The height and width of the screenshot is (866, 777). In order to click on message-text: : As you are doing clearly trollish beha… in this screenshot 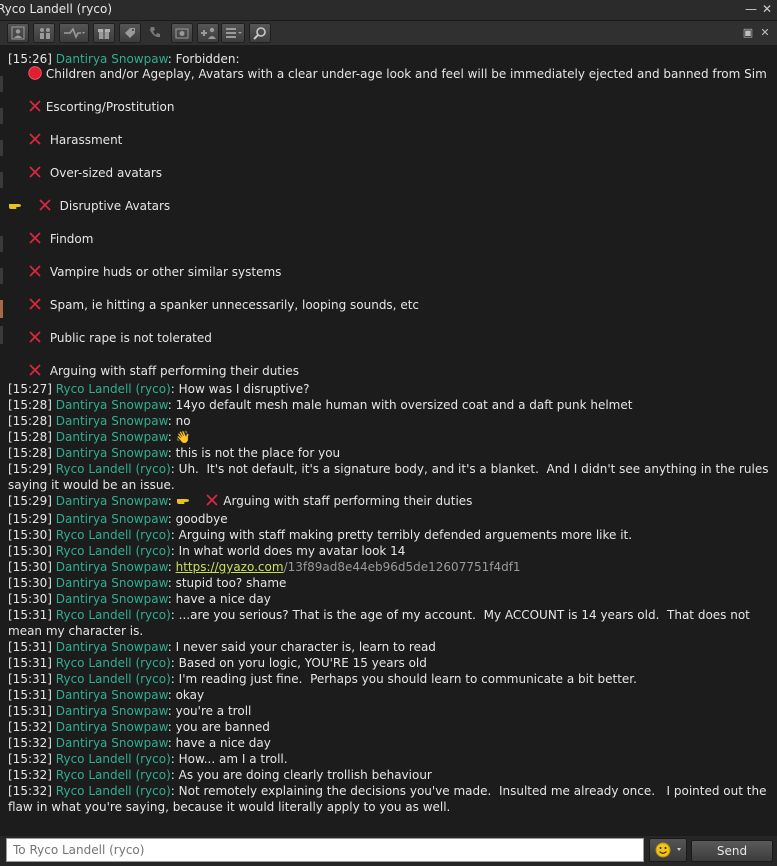, I will do `click(301, 775)`.